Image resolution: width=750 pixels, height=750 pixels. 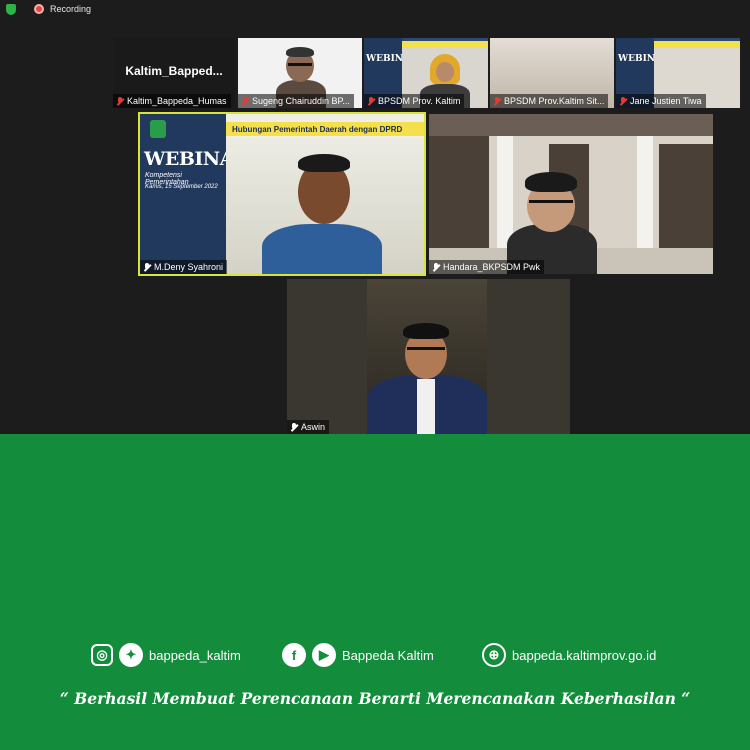 I want to click on social-instagram-twitter: ◎ ✦ bappeda_kaltim, so click(x=166, y=655).